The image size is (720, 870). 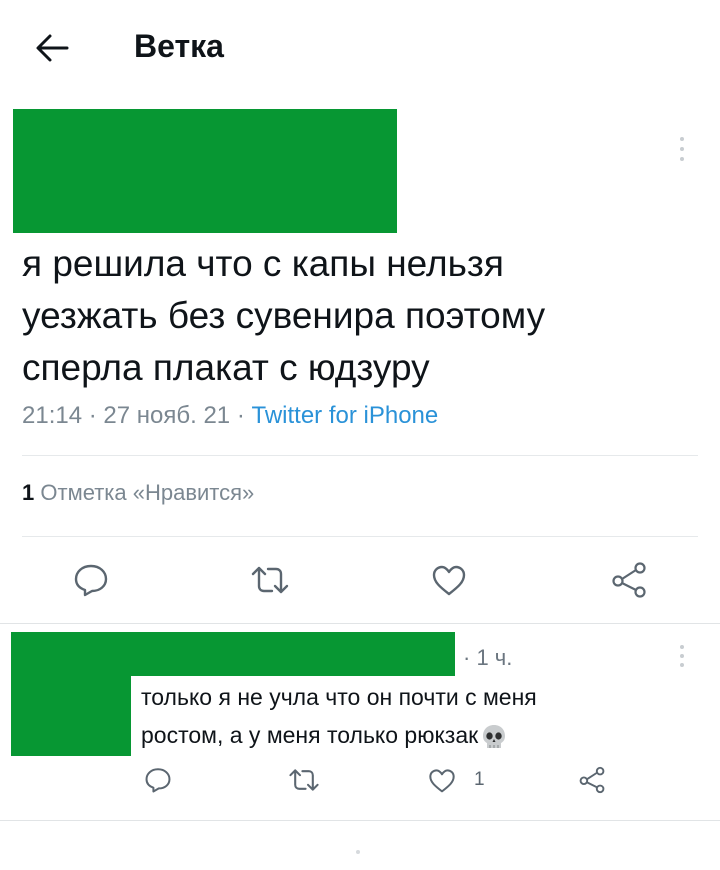 I want to click on redacted-reply-author-name, so click(x=292, y=654).